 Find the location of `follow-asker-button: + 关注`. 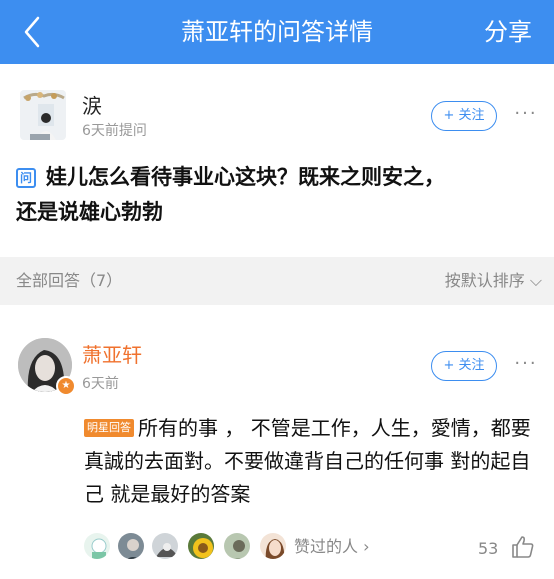

follow-asker-button: + 关注 is located at coordinates (464, 116).